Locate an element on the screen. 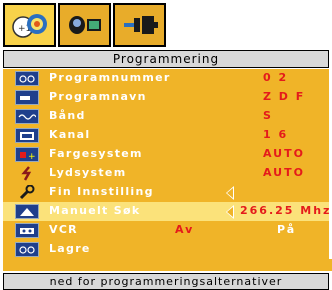  menu-row-channel: Kanal 1 6 is located at coordinates (167, 135).